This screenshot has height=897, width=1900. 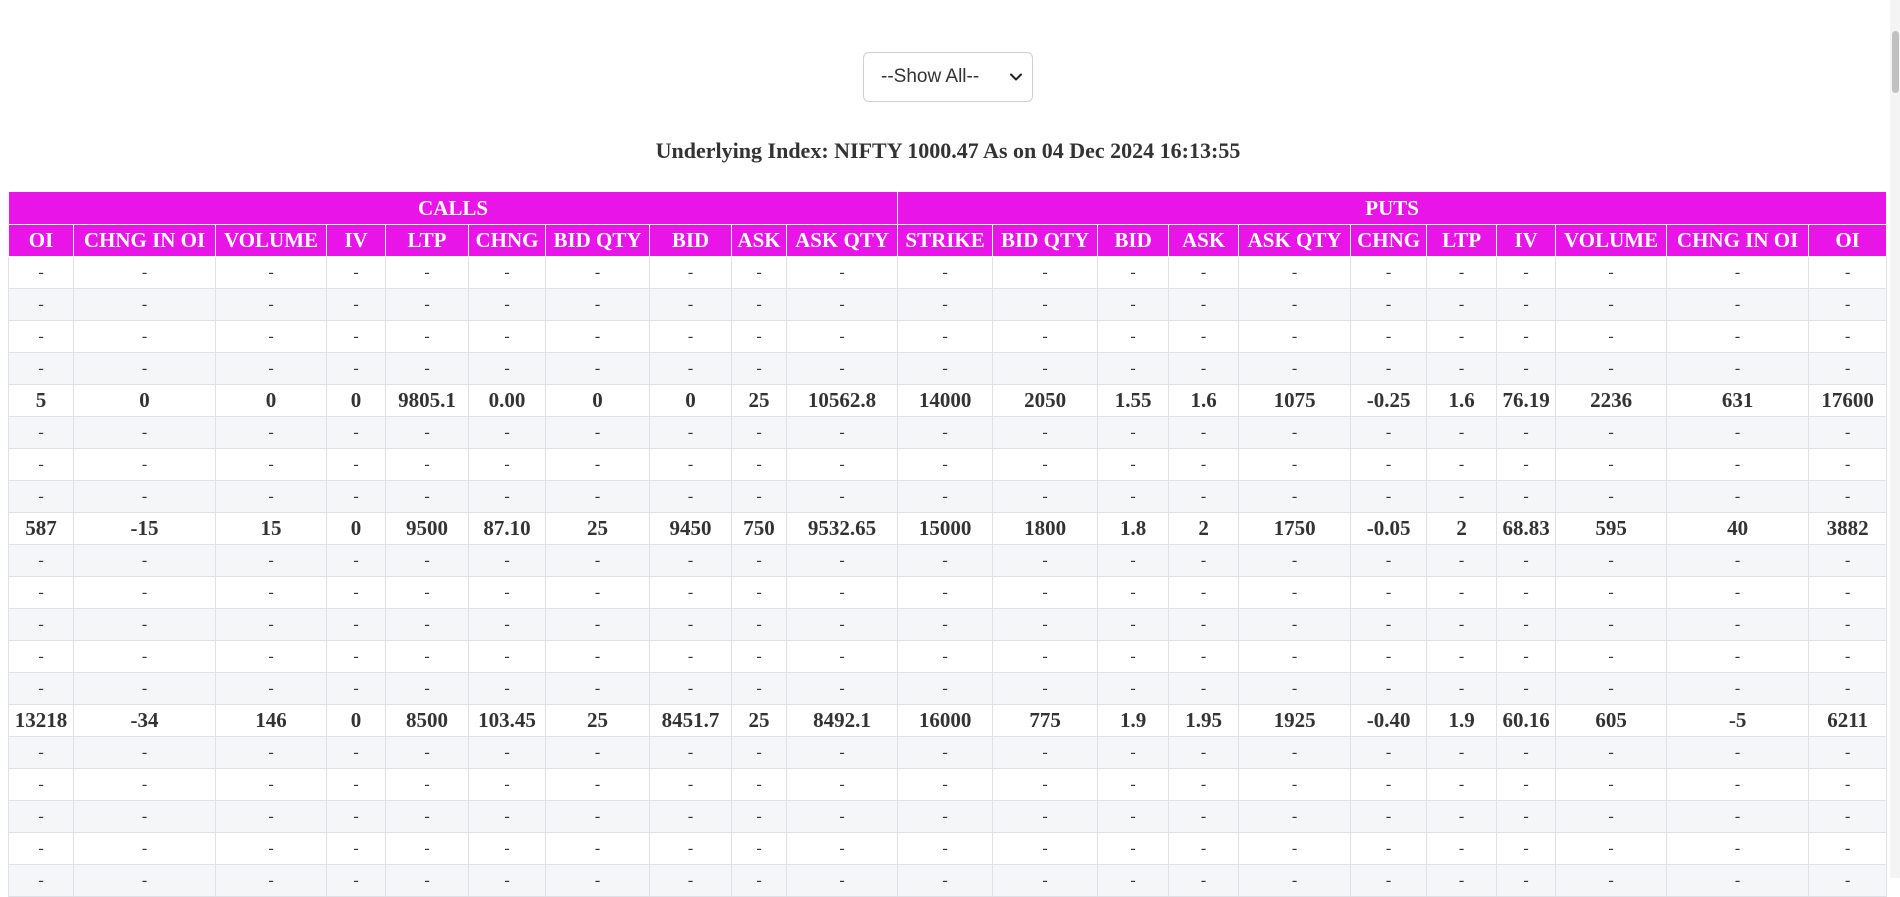 I want to click on scrollbar-thumb, so click(x=1895, y=62).